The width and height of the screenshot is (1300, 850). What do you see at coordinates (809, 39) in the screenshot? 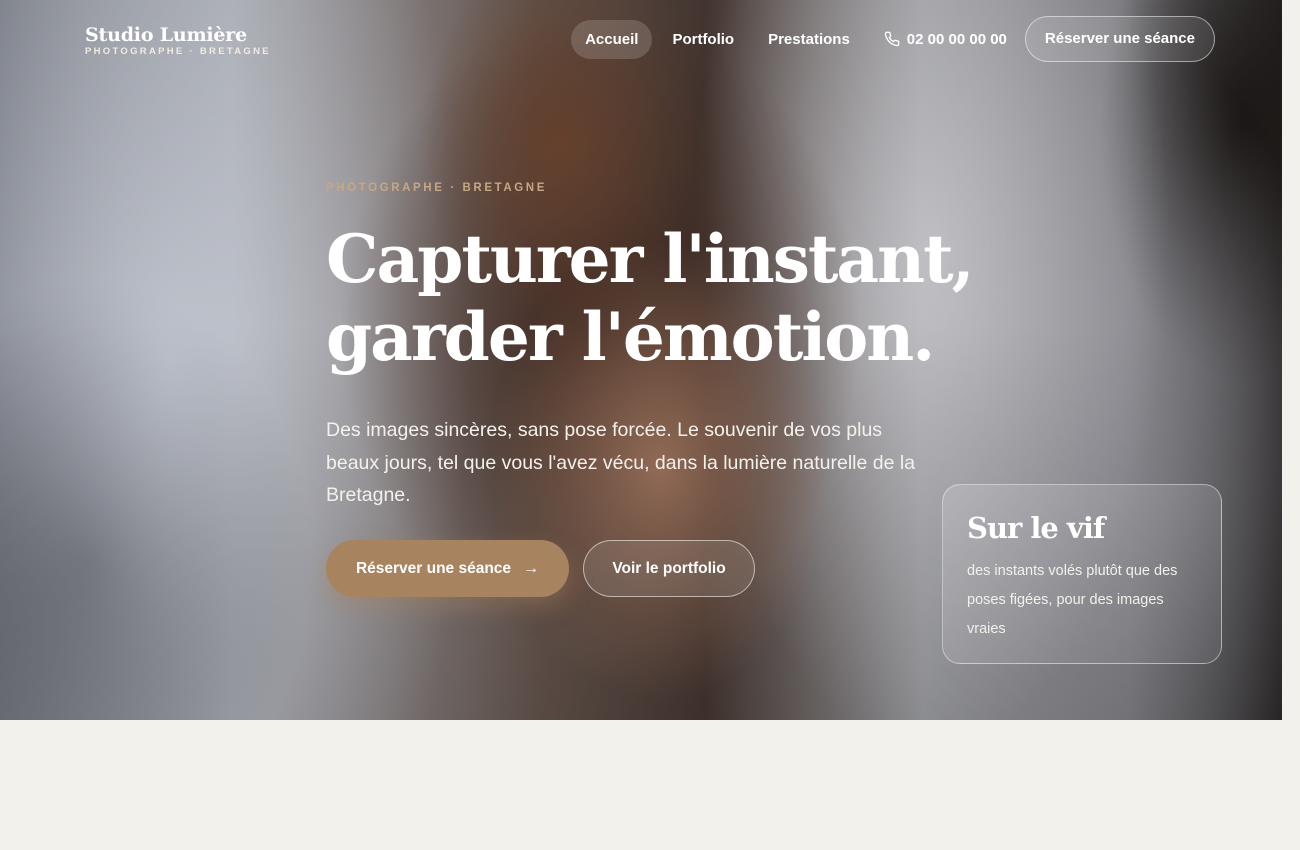
I see `nav-item-prestations: Prestations` at bounding box center [809, 39].